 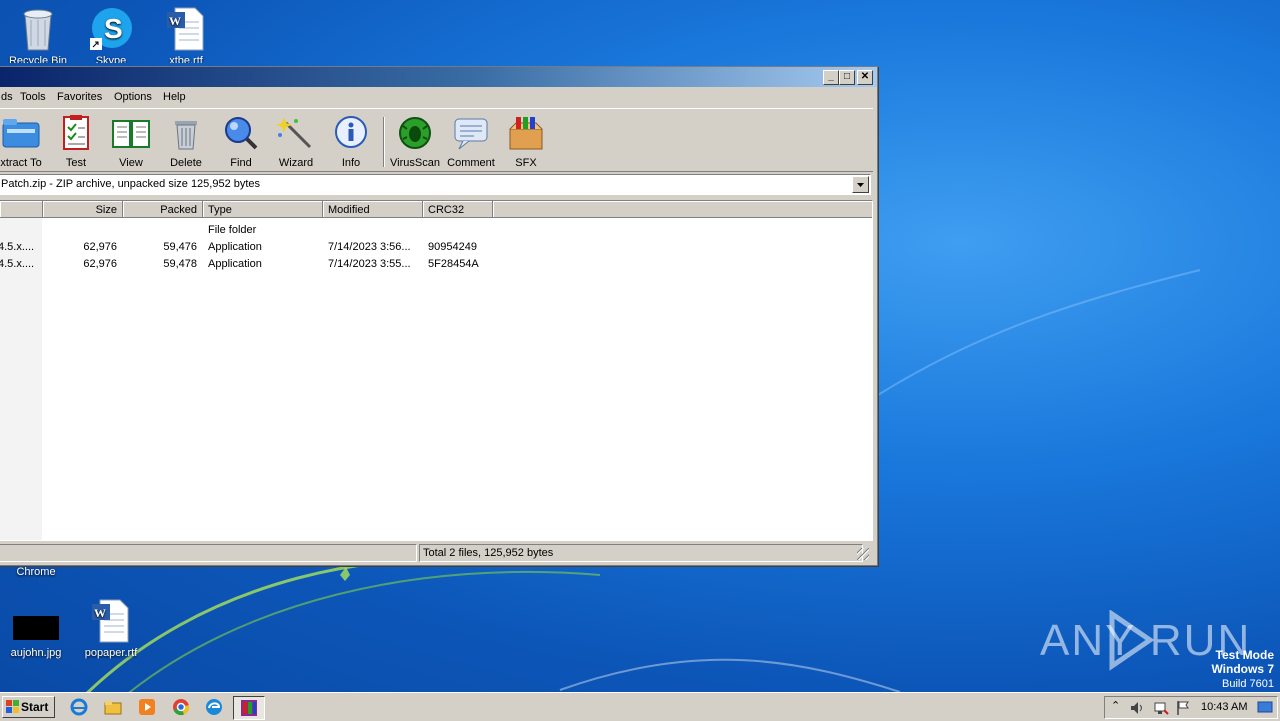 I want to click on chrome-icon, so click(x=181, y=707).